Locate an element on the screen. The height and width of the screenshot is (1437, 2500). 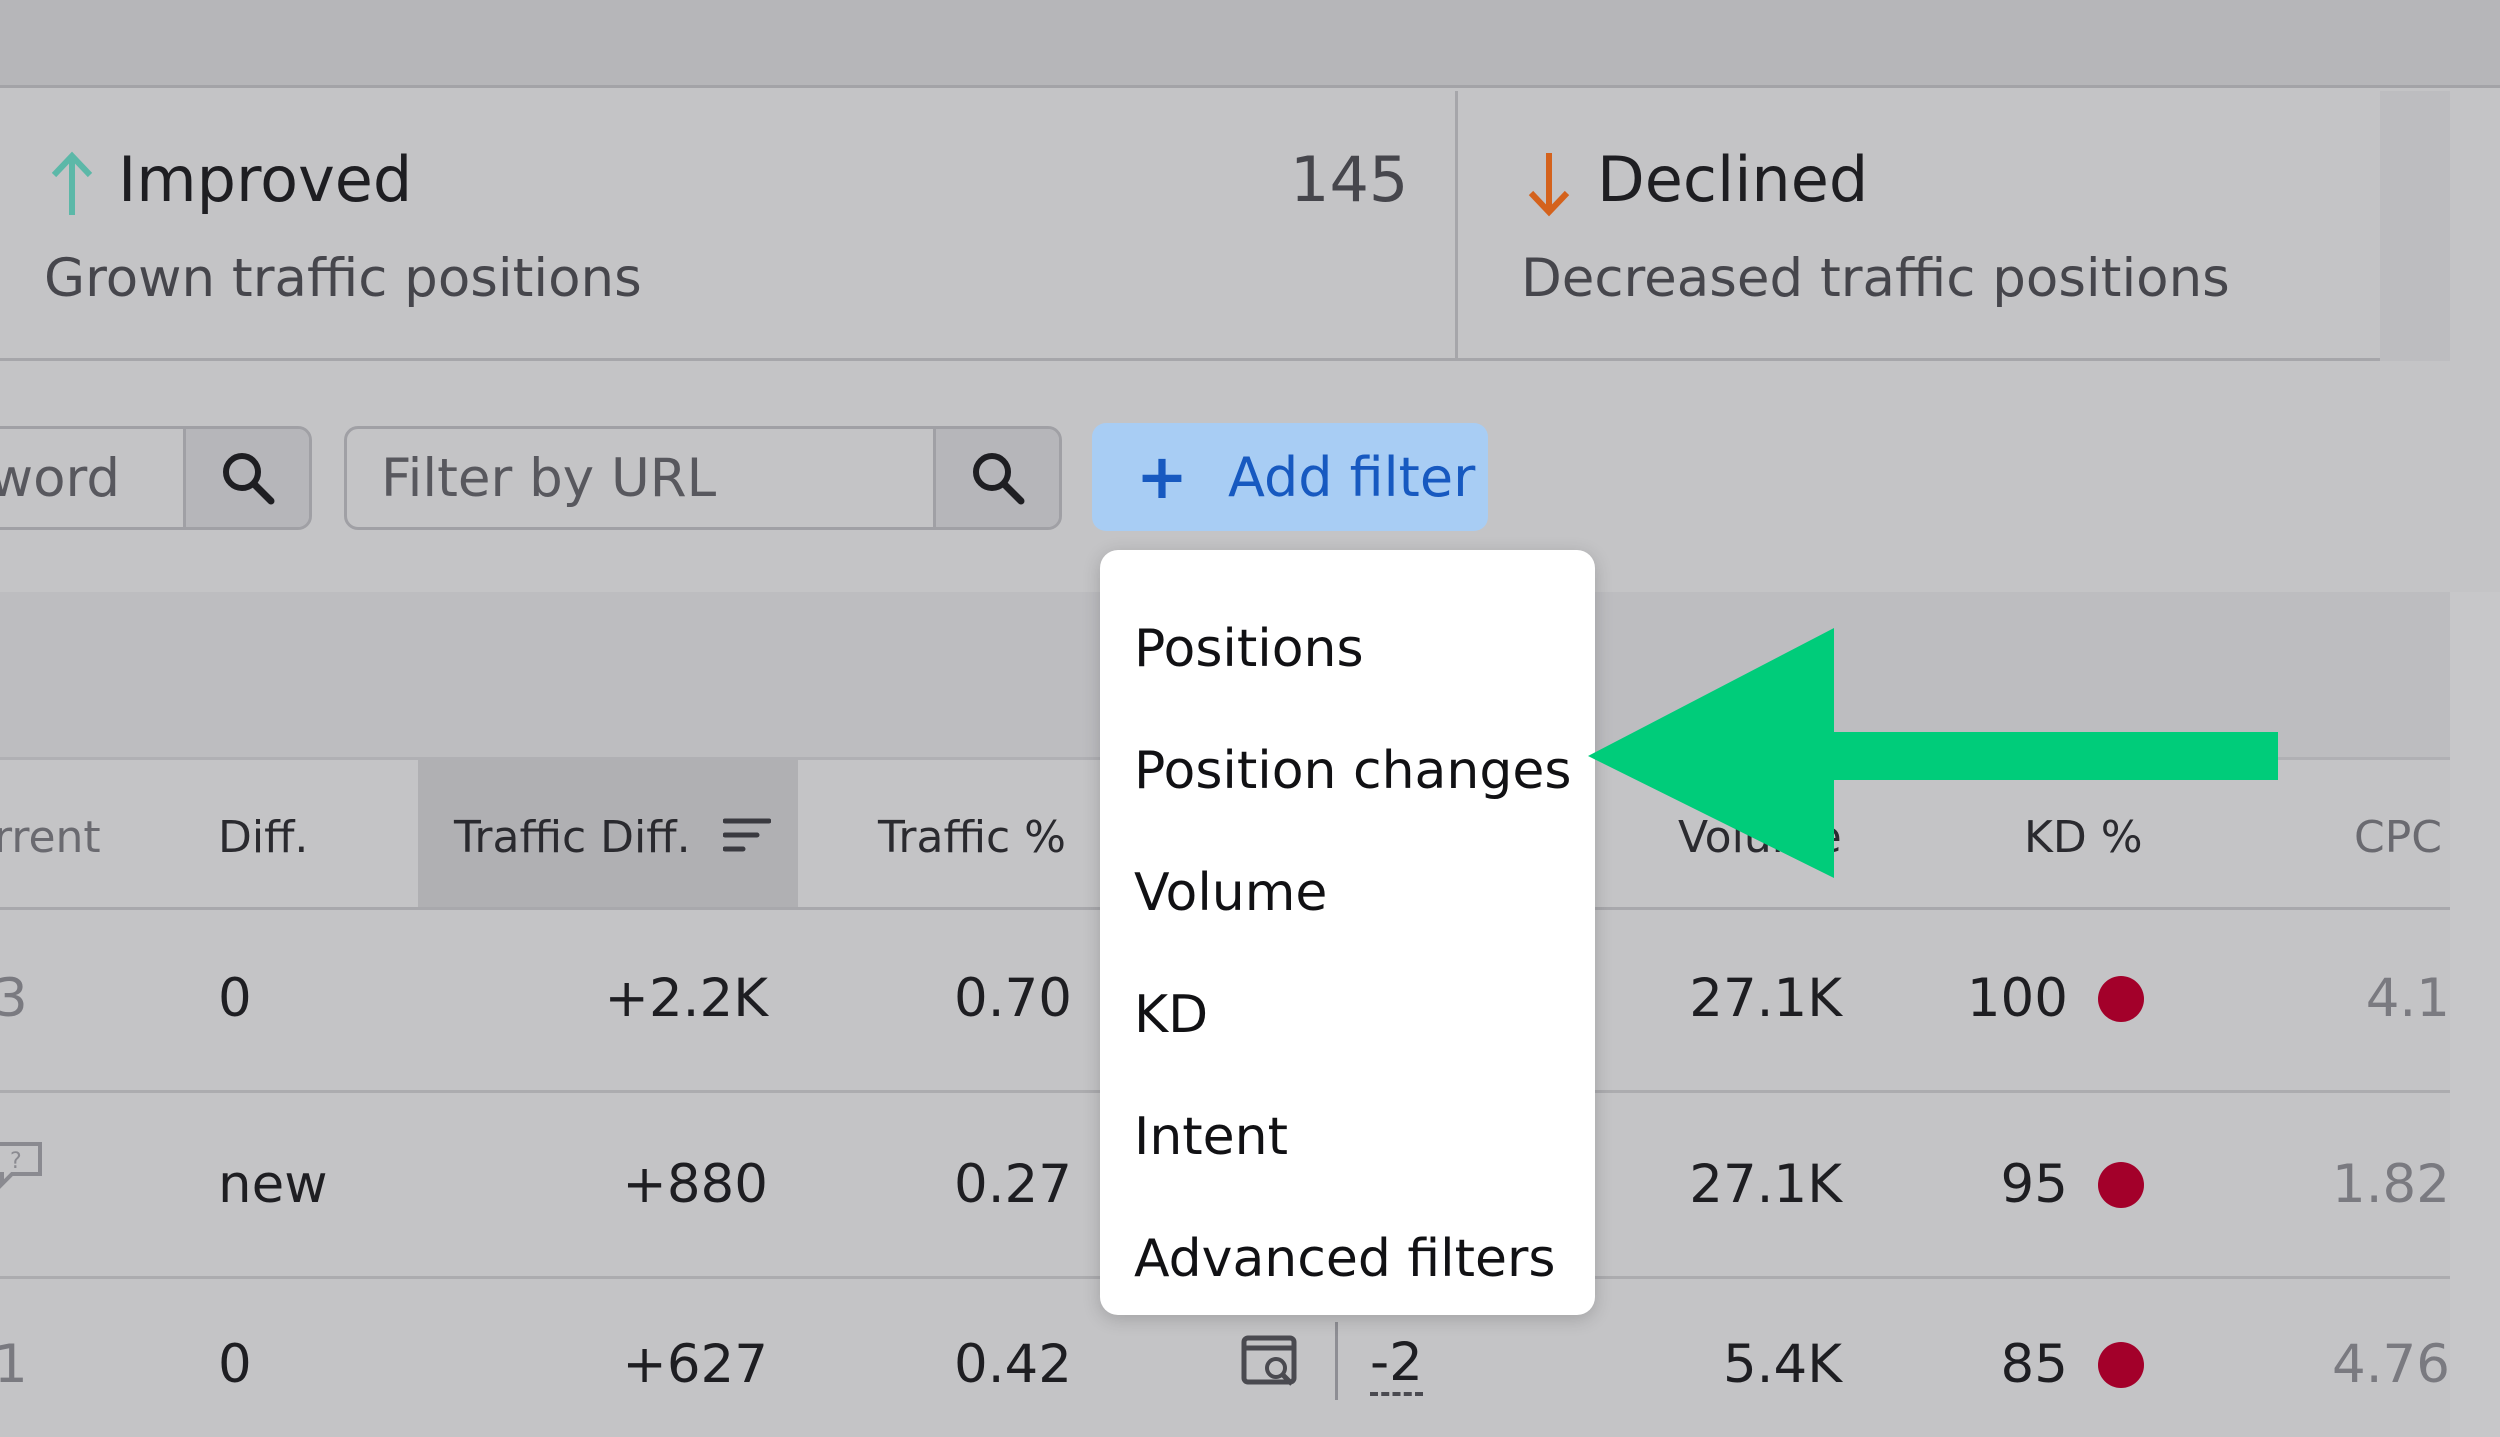
cell-cpc: 4.1 is located at coordinates (2407, 998).